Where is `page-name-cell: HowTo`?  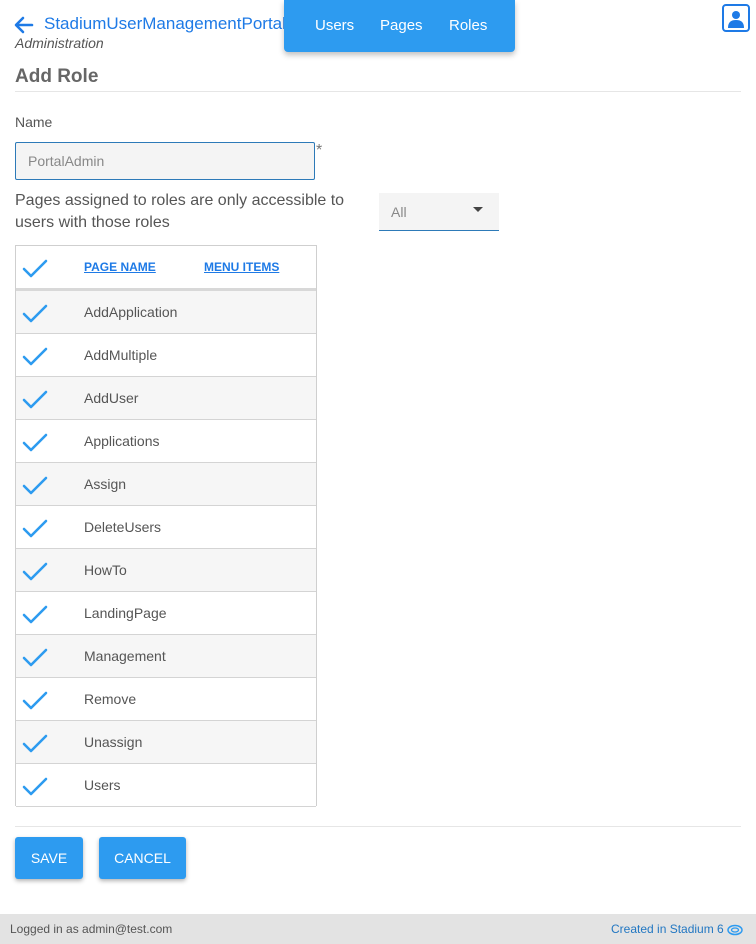 page-name-cell: HowTo is located at coordinates (105, 570).